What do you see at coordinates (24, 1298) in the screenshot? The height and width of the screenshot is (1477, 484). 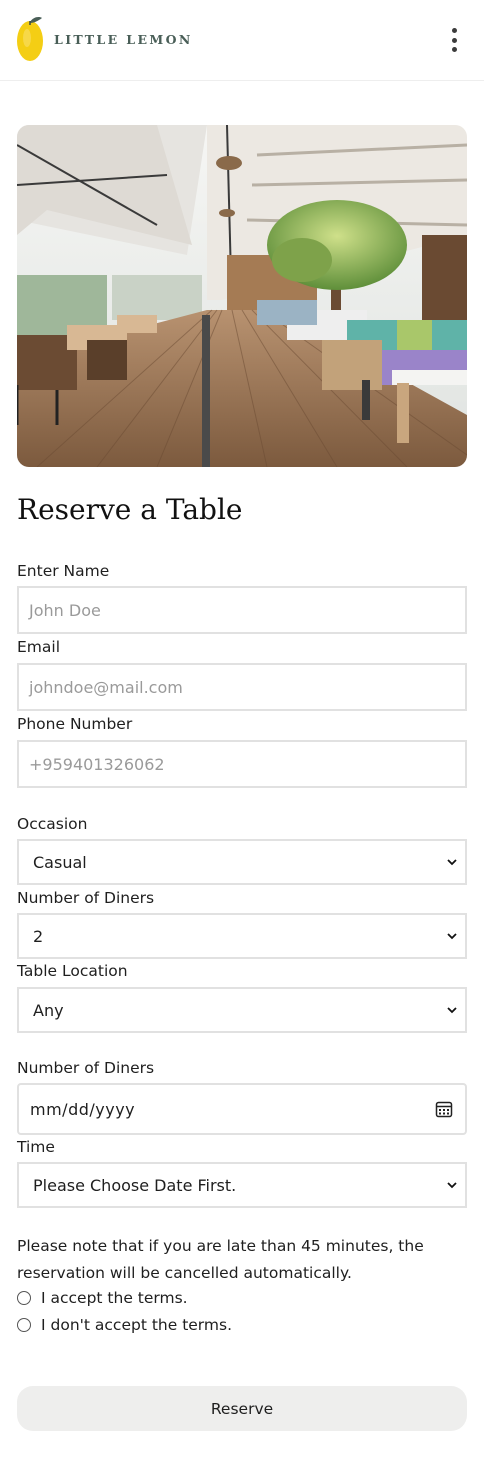 I see `accept-terms-radio` at bounding box center [24, 1298].